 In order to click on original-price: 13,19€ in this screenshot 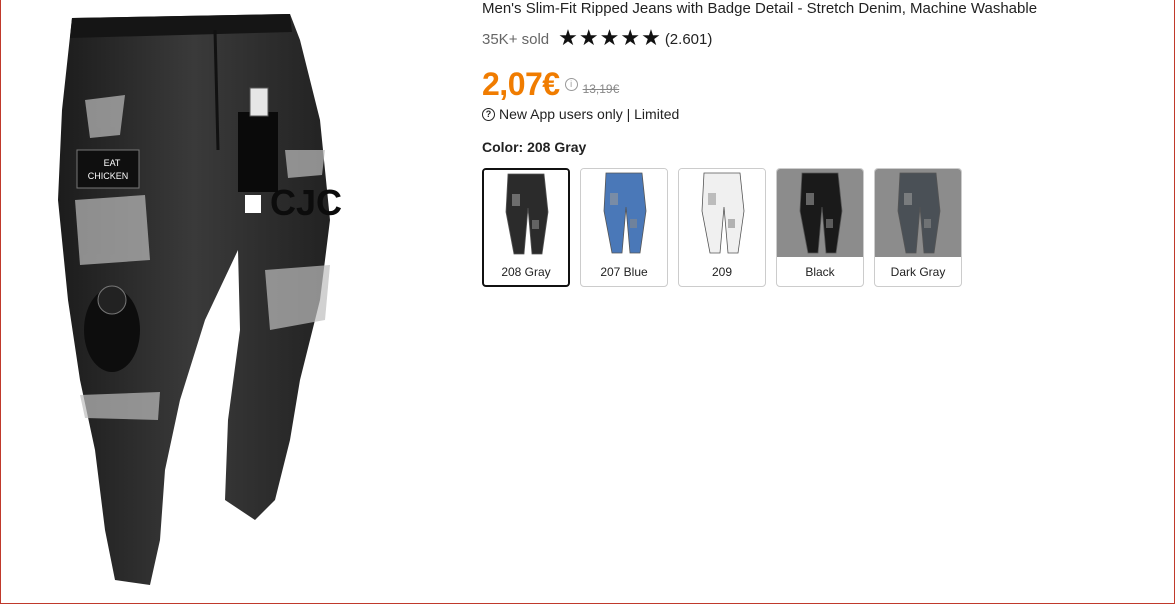, I will do `click(601, 89)`.